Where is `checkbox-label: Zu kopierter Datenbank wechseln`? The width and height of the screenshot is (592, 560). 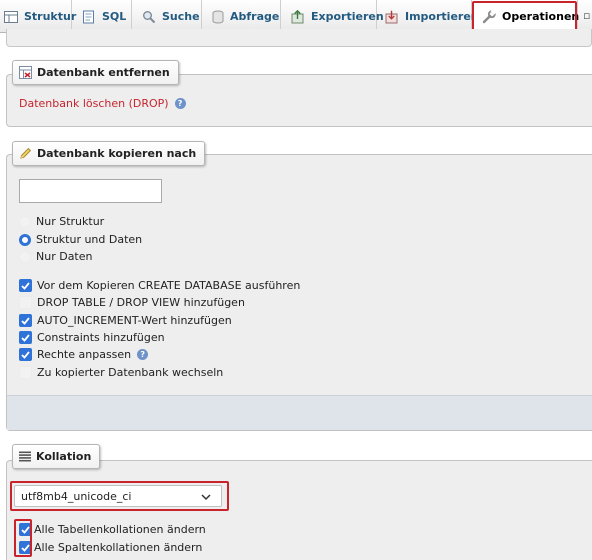 checkbox-label: Zu kopierter Datenbank wechseln is located at coordinates (130, 372).